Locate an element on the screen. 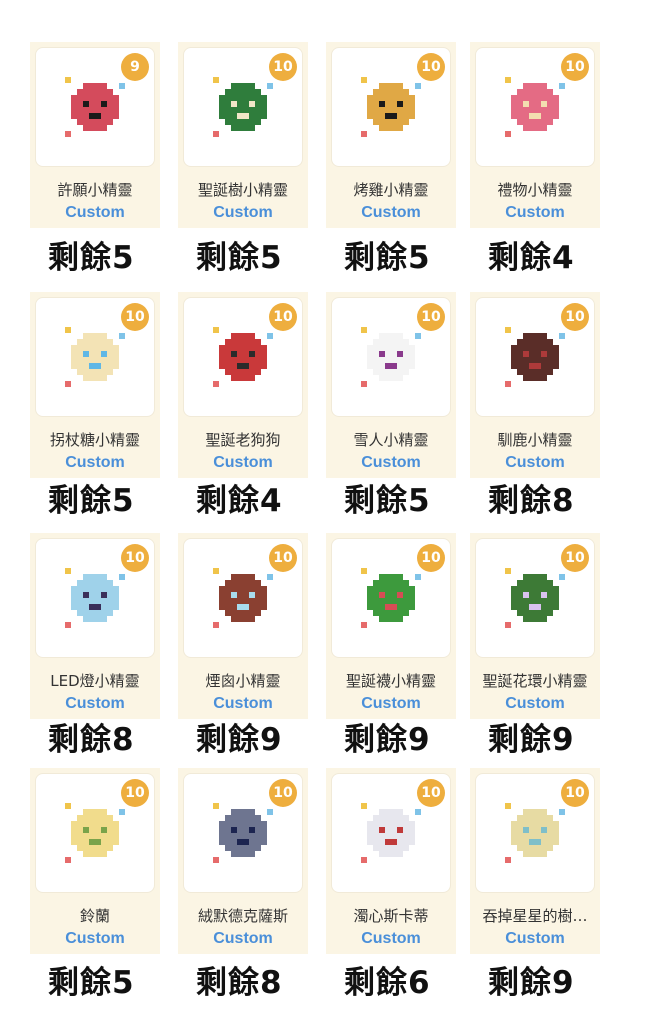 The height and width of the screenshot is (1024, 649). sticker-card: 10 烤雞小精靈 Custom is located at coordinates (391, 135).